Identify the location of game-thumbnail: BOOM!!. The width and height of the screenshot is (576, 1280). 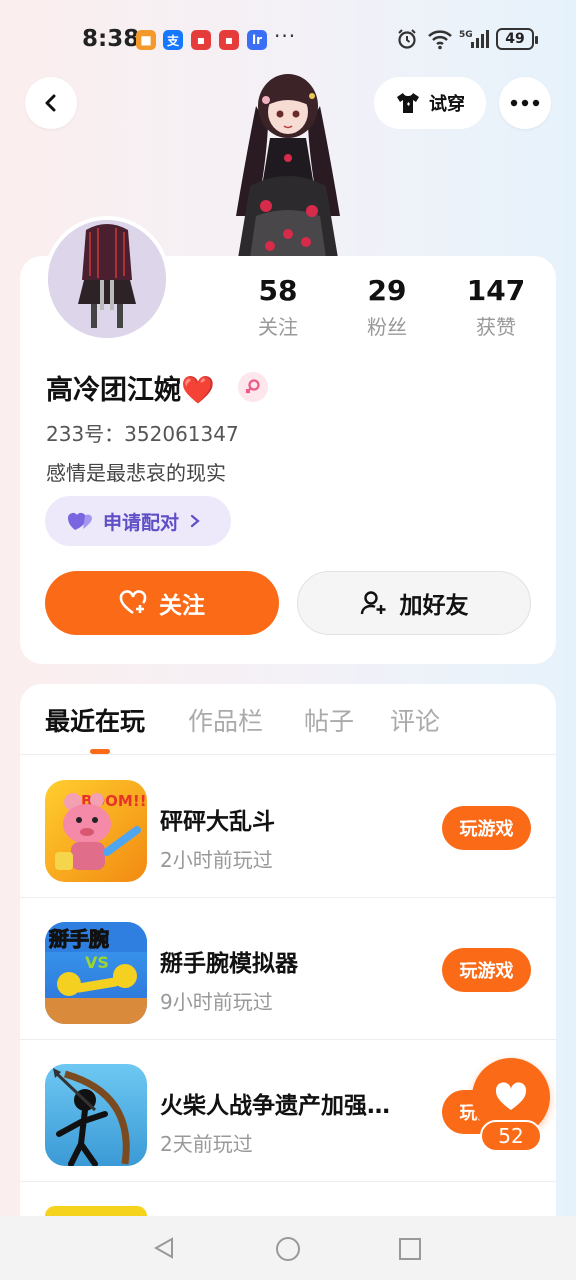
(96, 831).